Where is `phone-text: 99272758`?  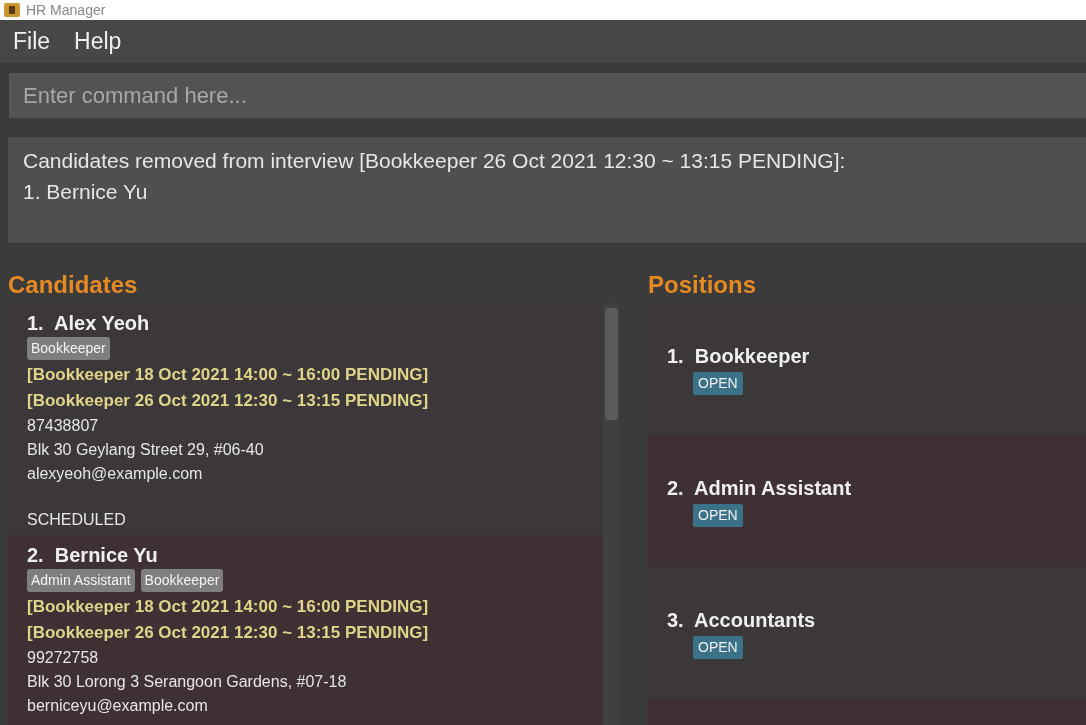 phone-text: 99272758 is located at coordinates (63, 658).